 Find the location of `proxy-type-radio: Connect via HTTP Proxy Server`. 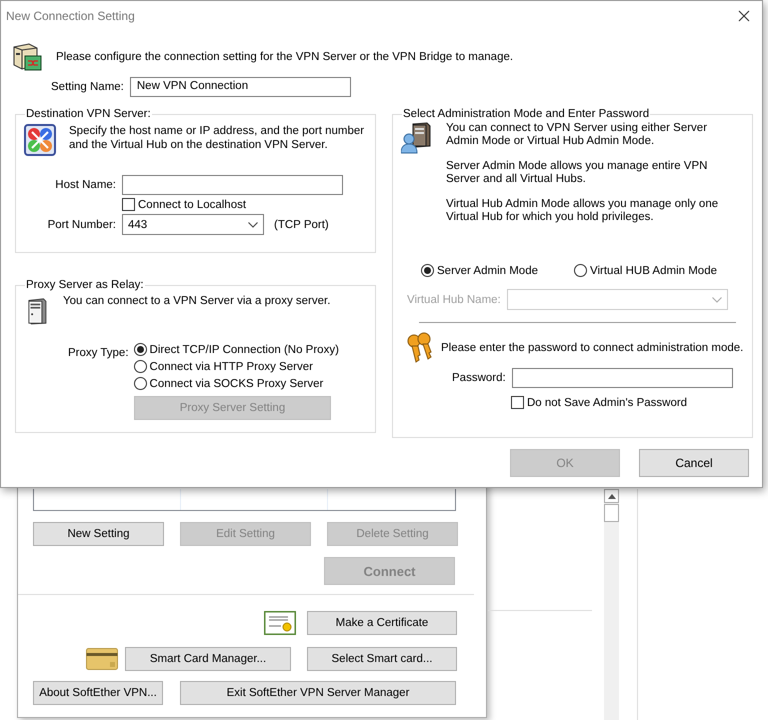

proxy-type-radio: Connect via HTTP Proxy Server is located at coordinates (236, 366).